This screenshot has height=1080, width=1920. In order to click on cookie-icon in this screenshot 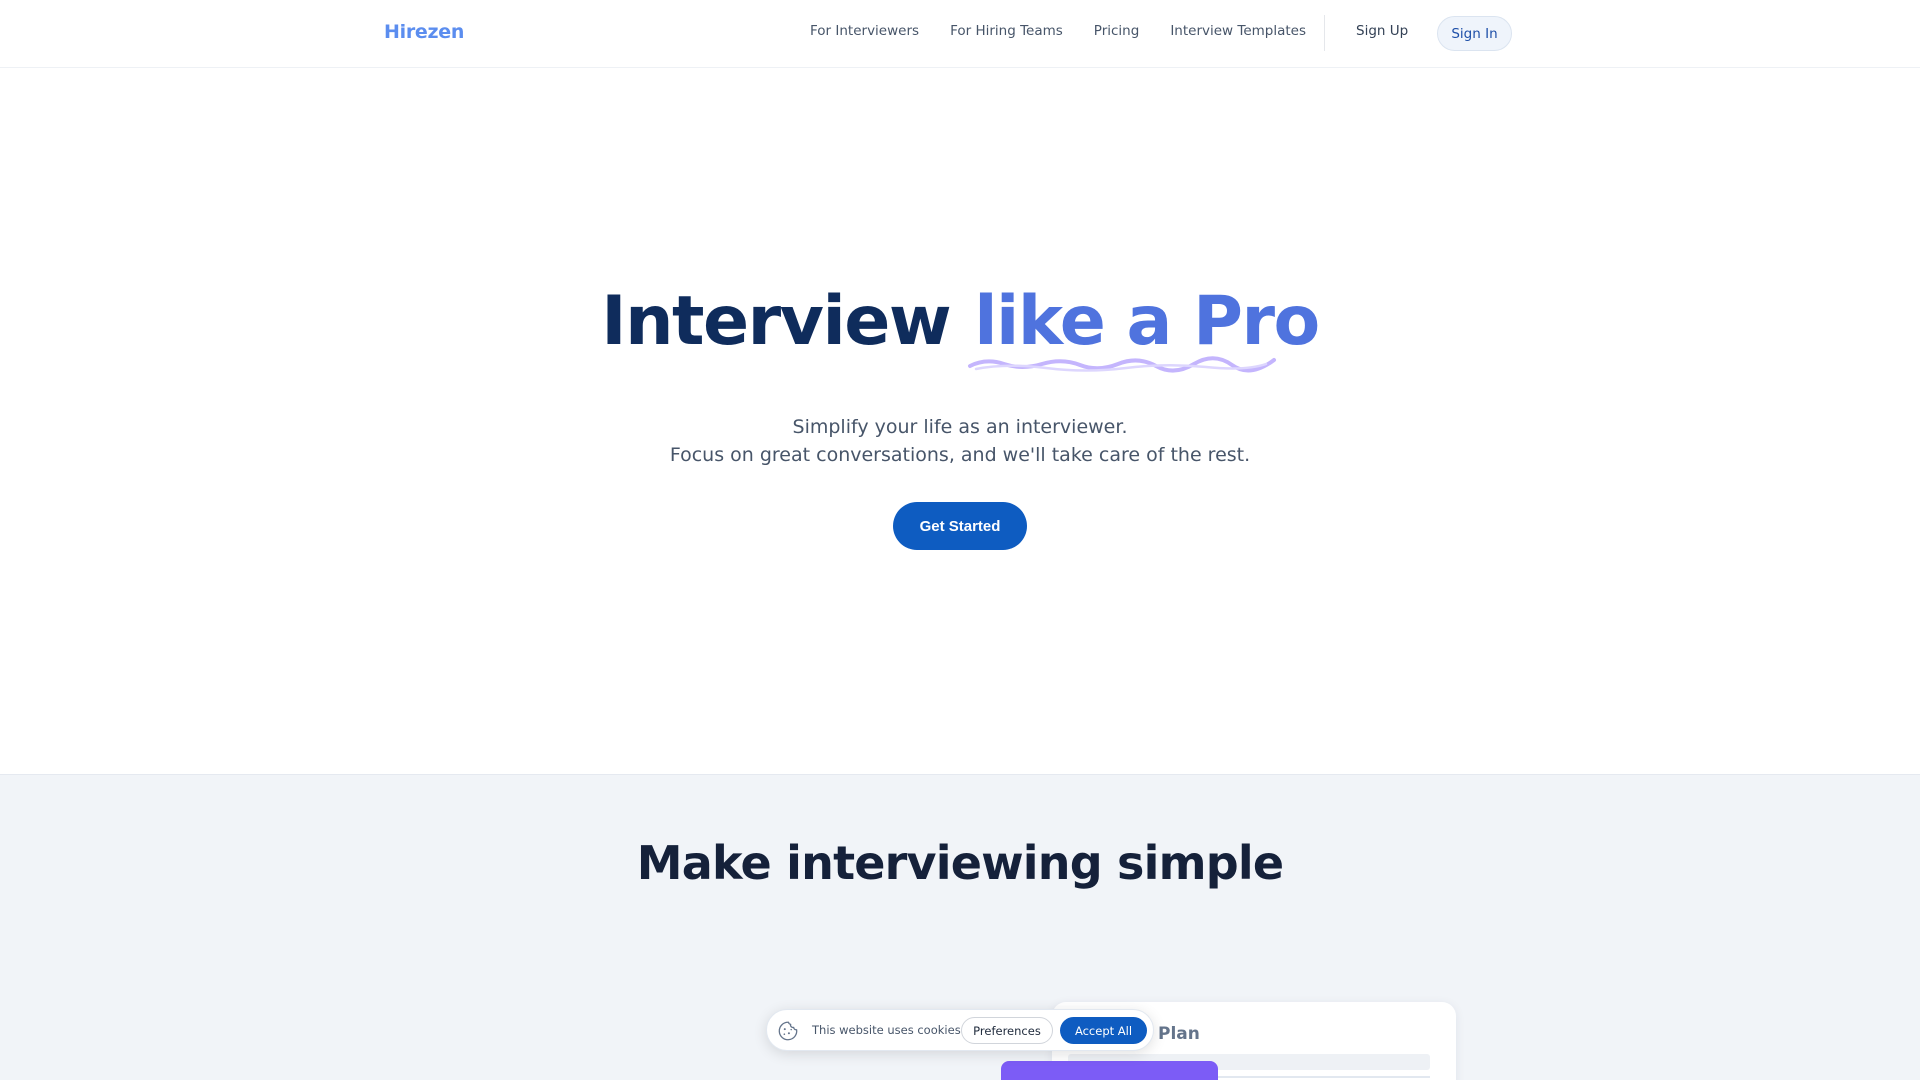, I will do `click(788, 1031)`.